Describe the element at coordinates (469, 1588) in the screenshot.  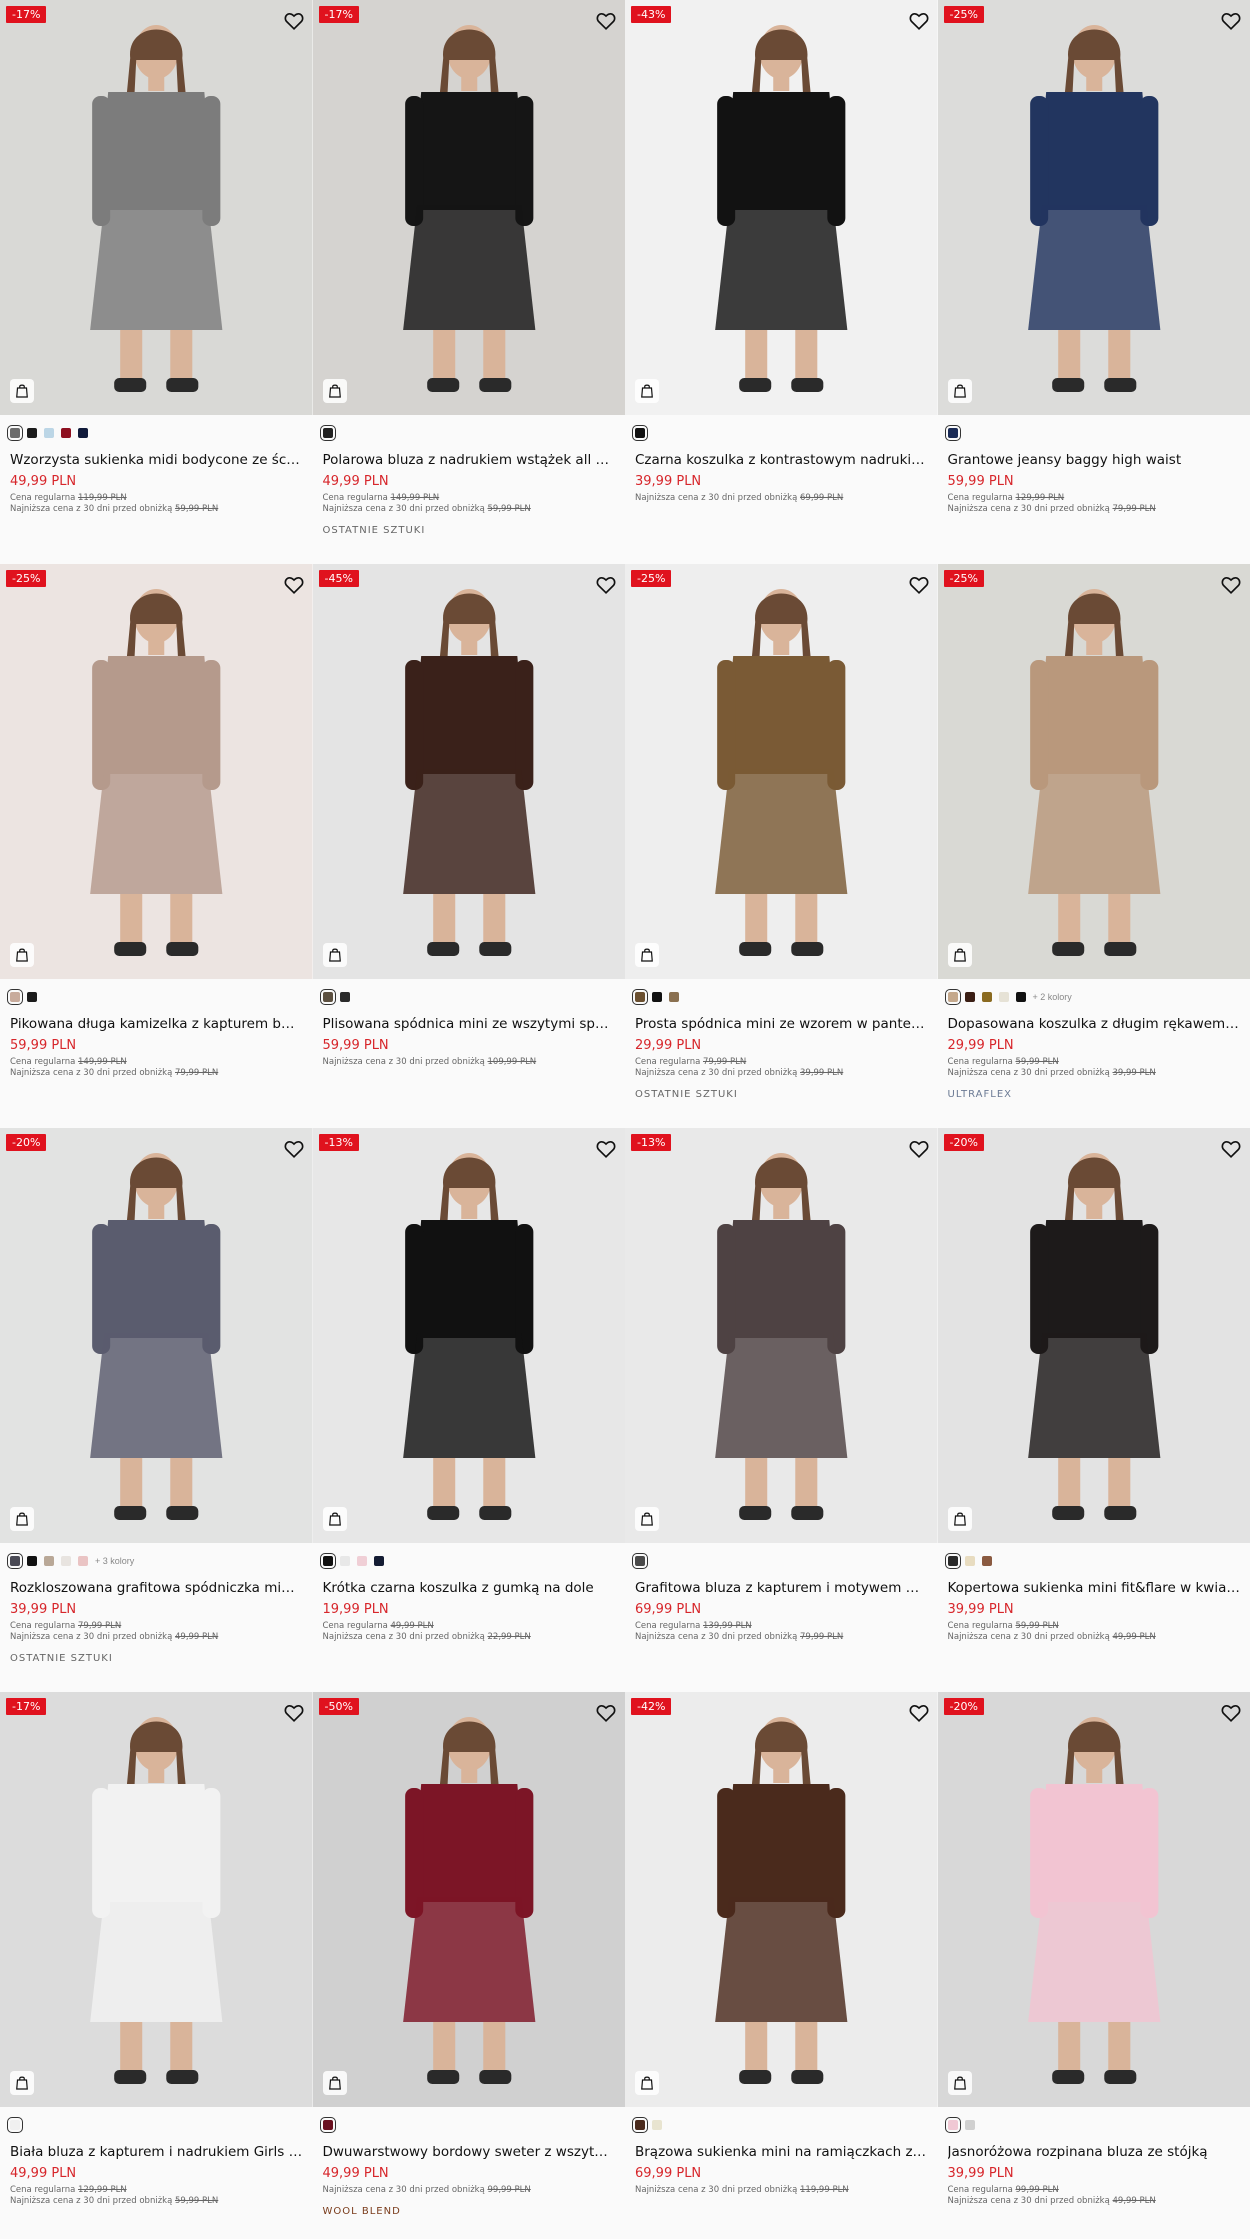
I see `product-title: Krótka czarna koszulka z gumką na dole` at that location.